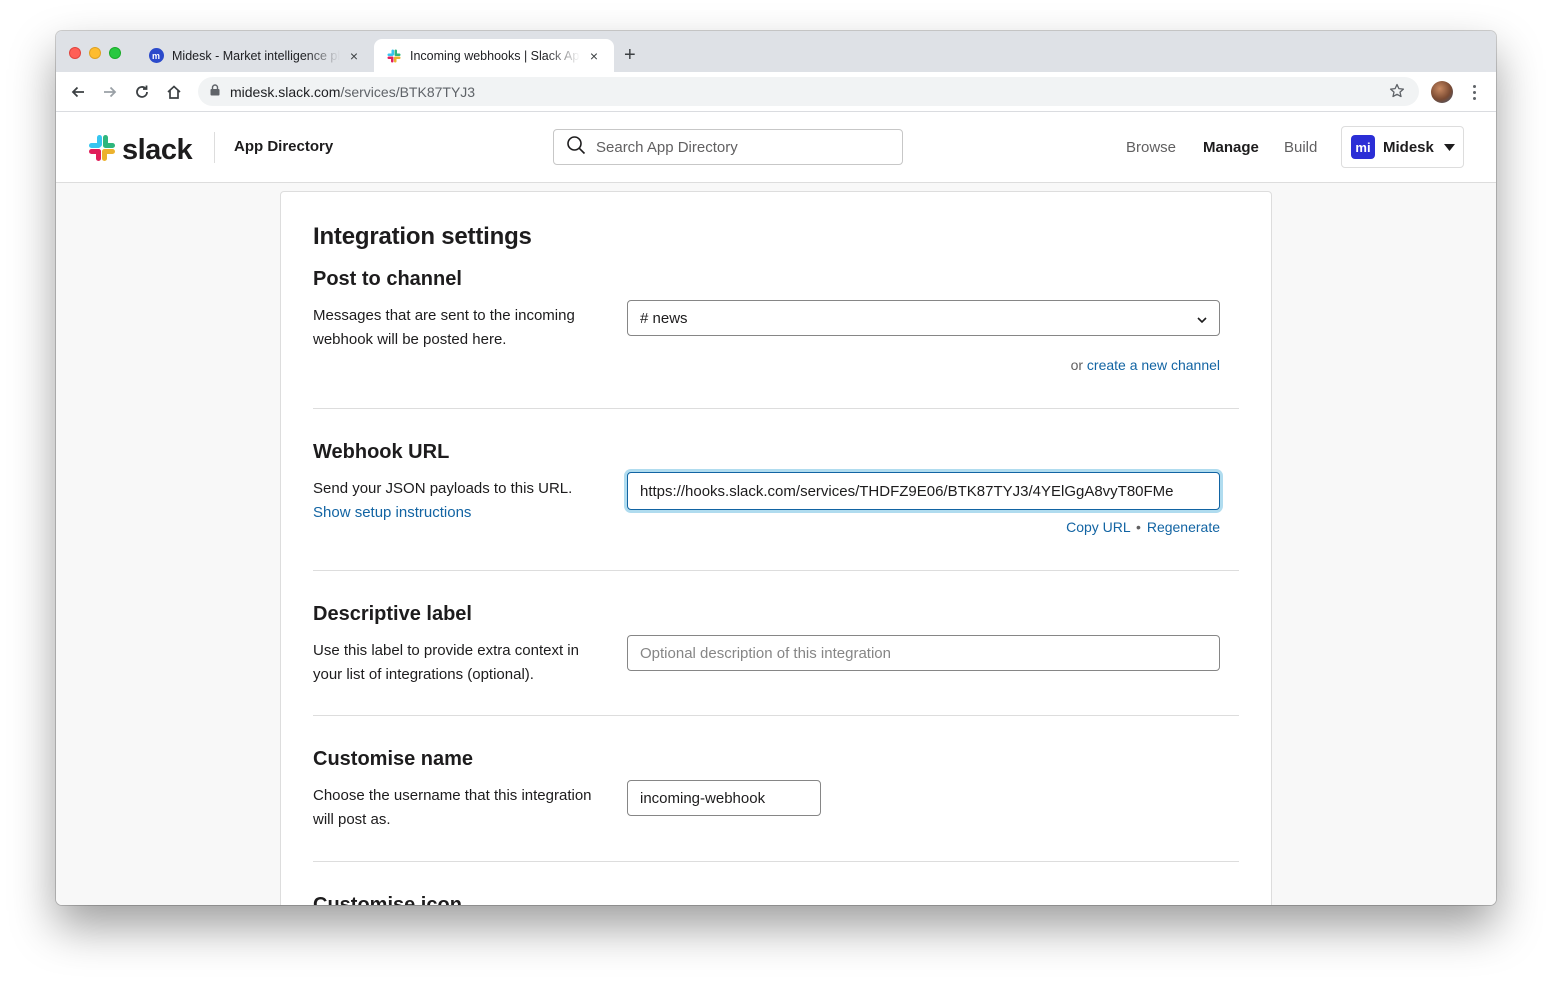 This screenshot has height=985, width=1552. What do you see at coordinates (387, 279) in the screenshot?
I see `section-title: Post to channel` at bounding box center [387, 279].